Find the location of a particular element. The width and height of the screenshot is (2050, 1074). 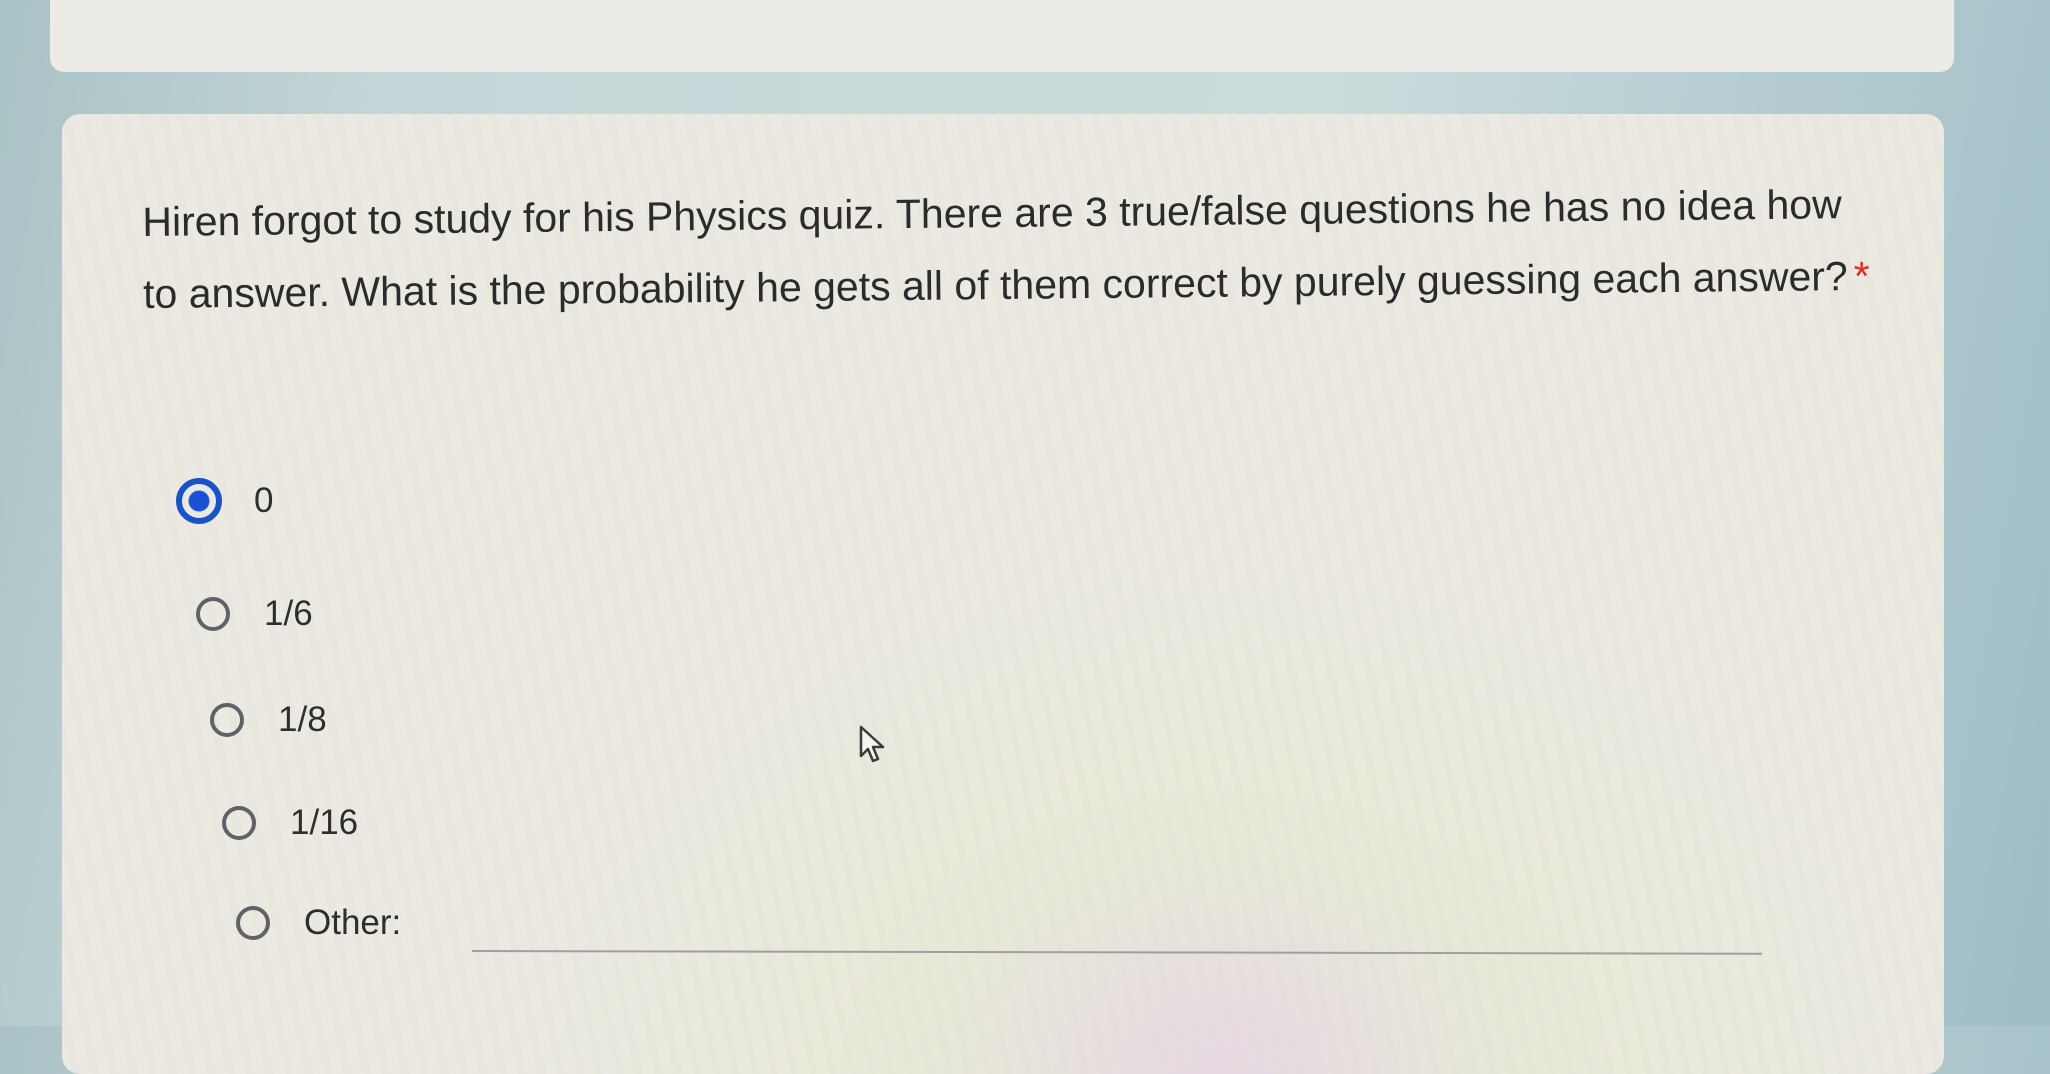

option-label: 0 is located at coordinates (264, 500).